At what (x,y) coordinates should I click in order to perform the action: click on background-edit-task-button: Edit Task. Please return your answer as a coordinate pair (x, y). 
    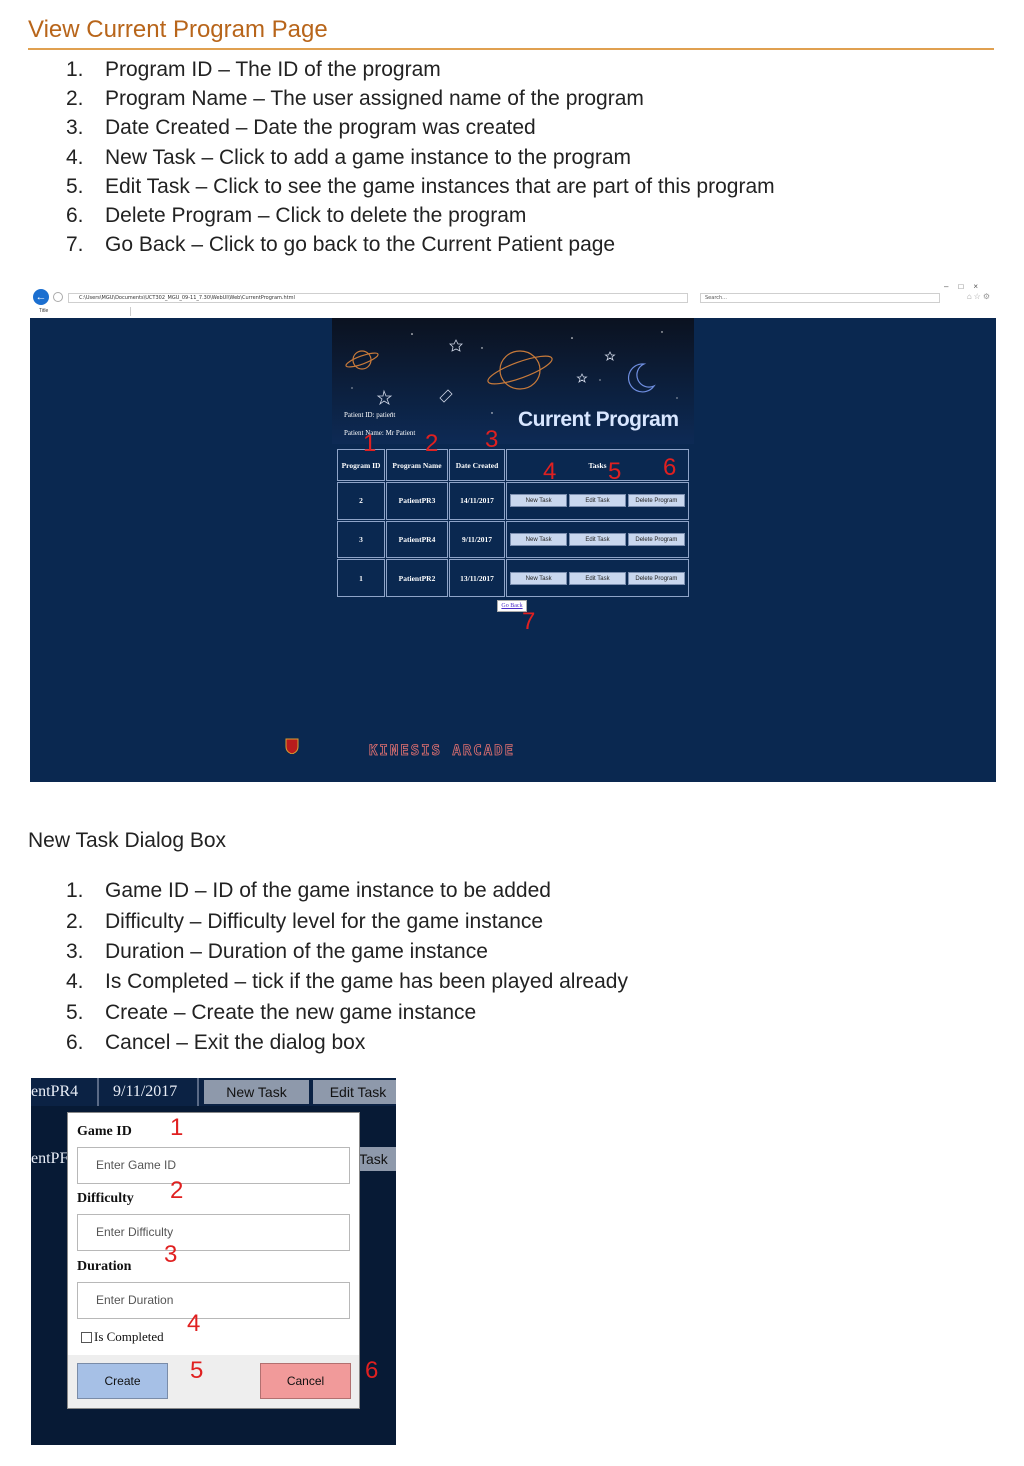
    Looking at the image, I should click on (354, 1092).